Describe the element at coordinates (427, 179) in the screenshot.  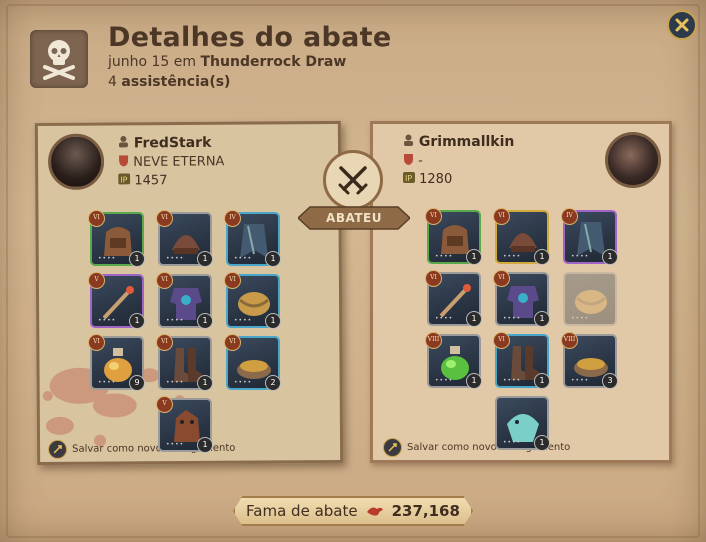
I see `victim-ip-row: IP 1280` at that location.